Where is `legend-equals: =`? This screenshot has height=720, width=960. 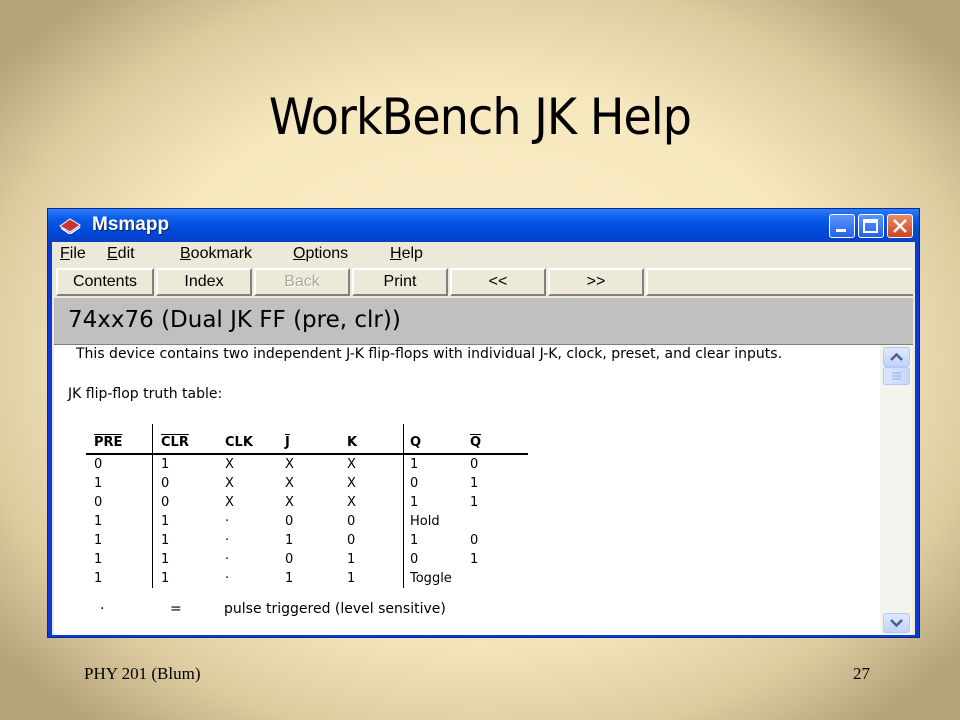
legend-equals: = is located at coordinates (176, 609).